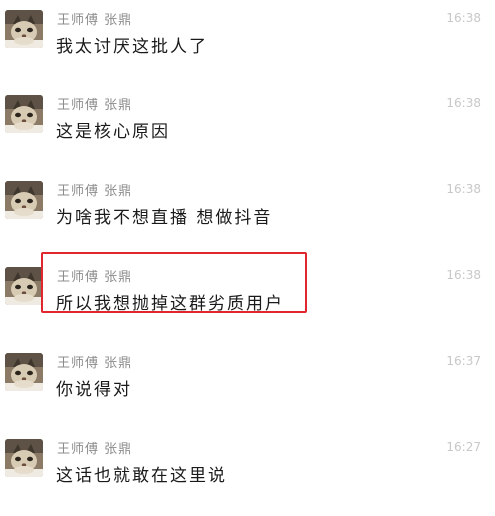 Image resolution: width=495 pixels, height=516 pixels. I want to click on message-time: 16:37, so click(463, 361).